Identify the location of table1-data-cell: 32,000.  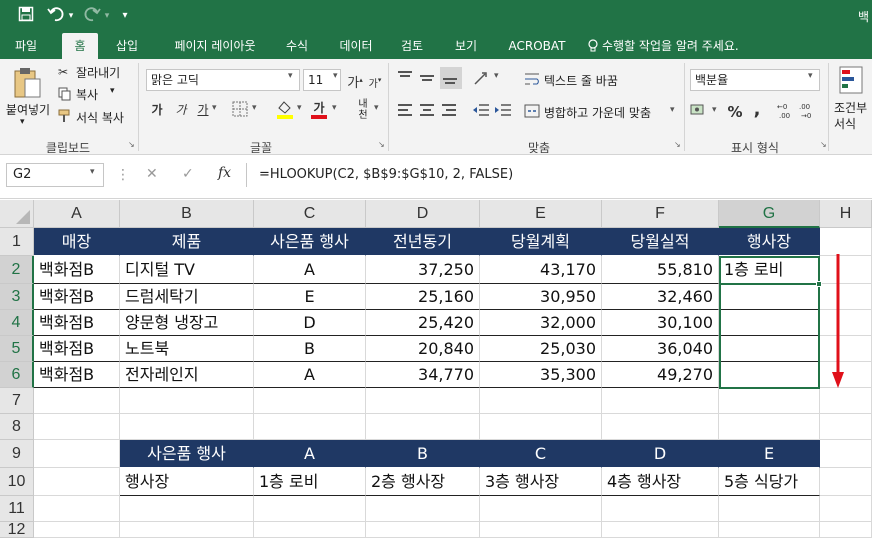
(541, 323).